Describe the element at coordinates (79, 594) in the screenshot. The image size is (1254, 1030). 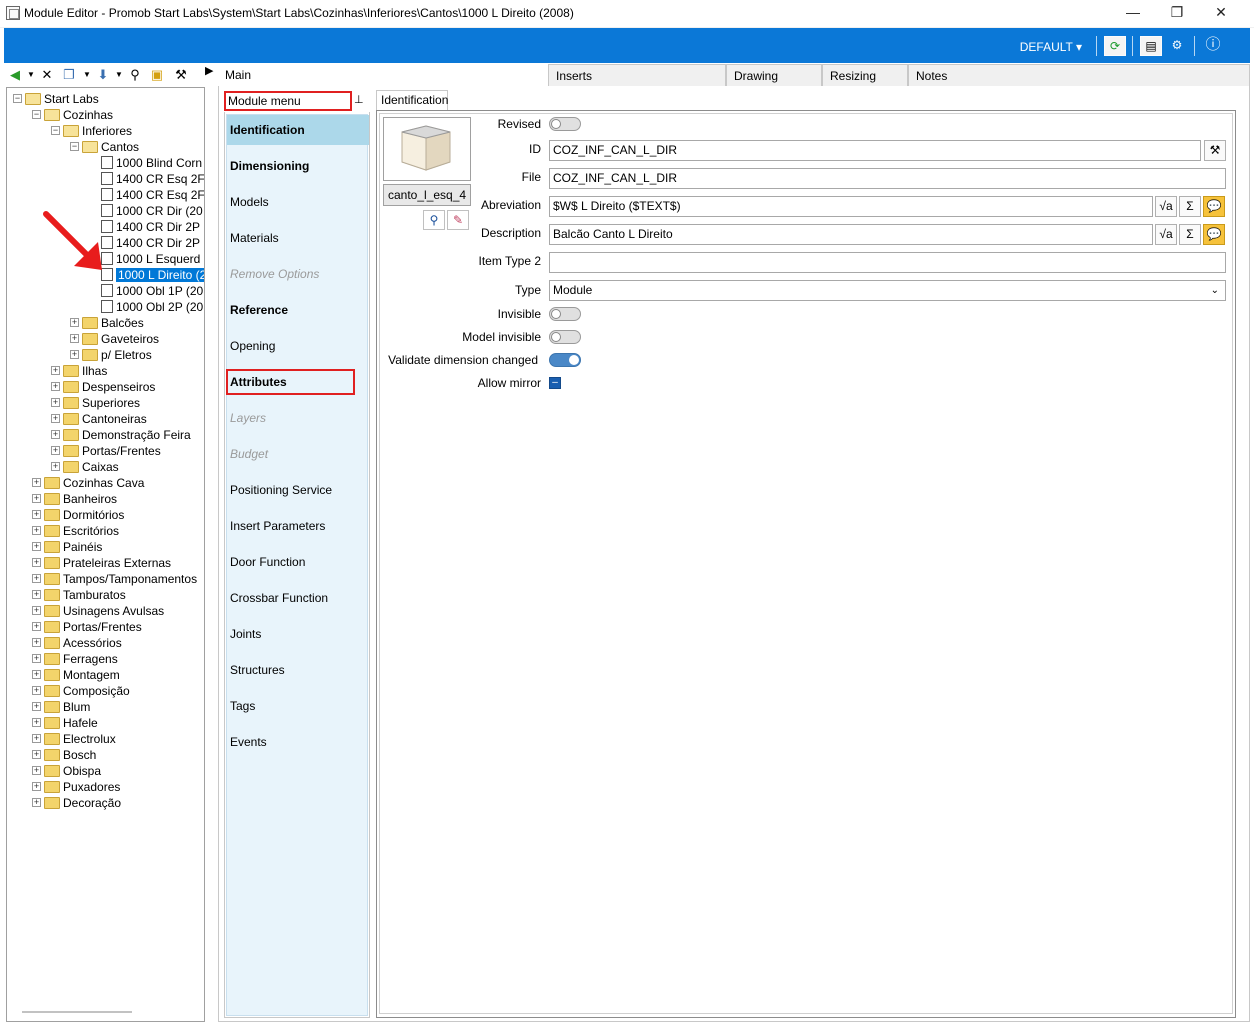
I see `tree-item-folder: + Tamburatos` at that location.